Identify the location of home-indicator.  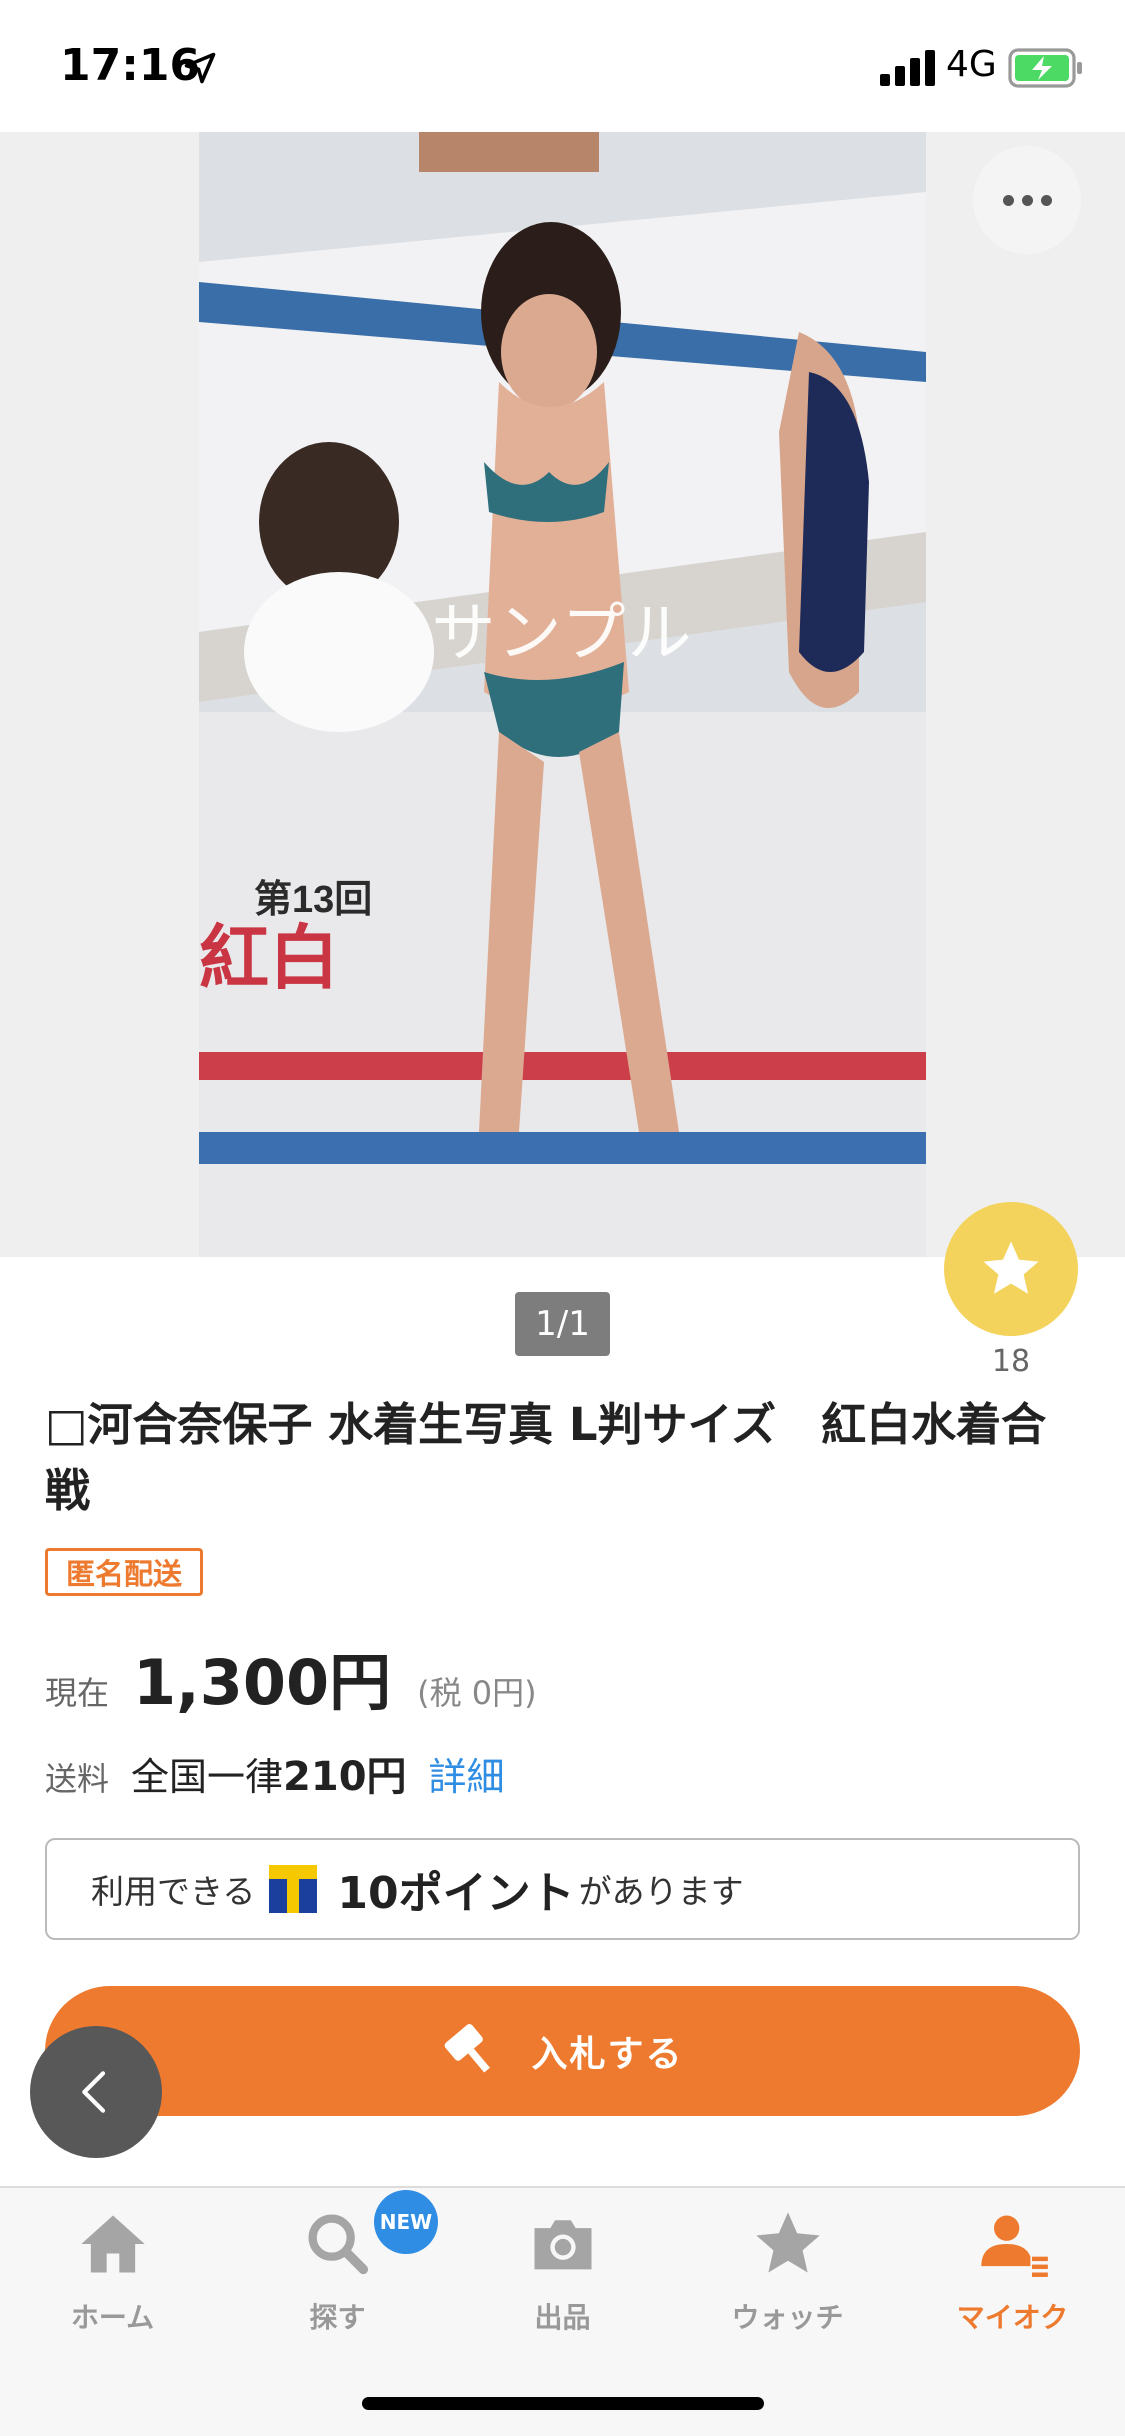
(563, 2403).